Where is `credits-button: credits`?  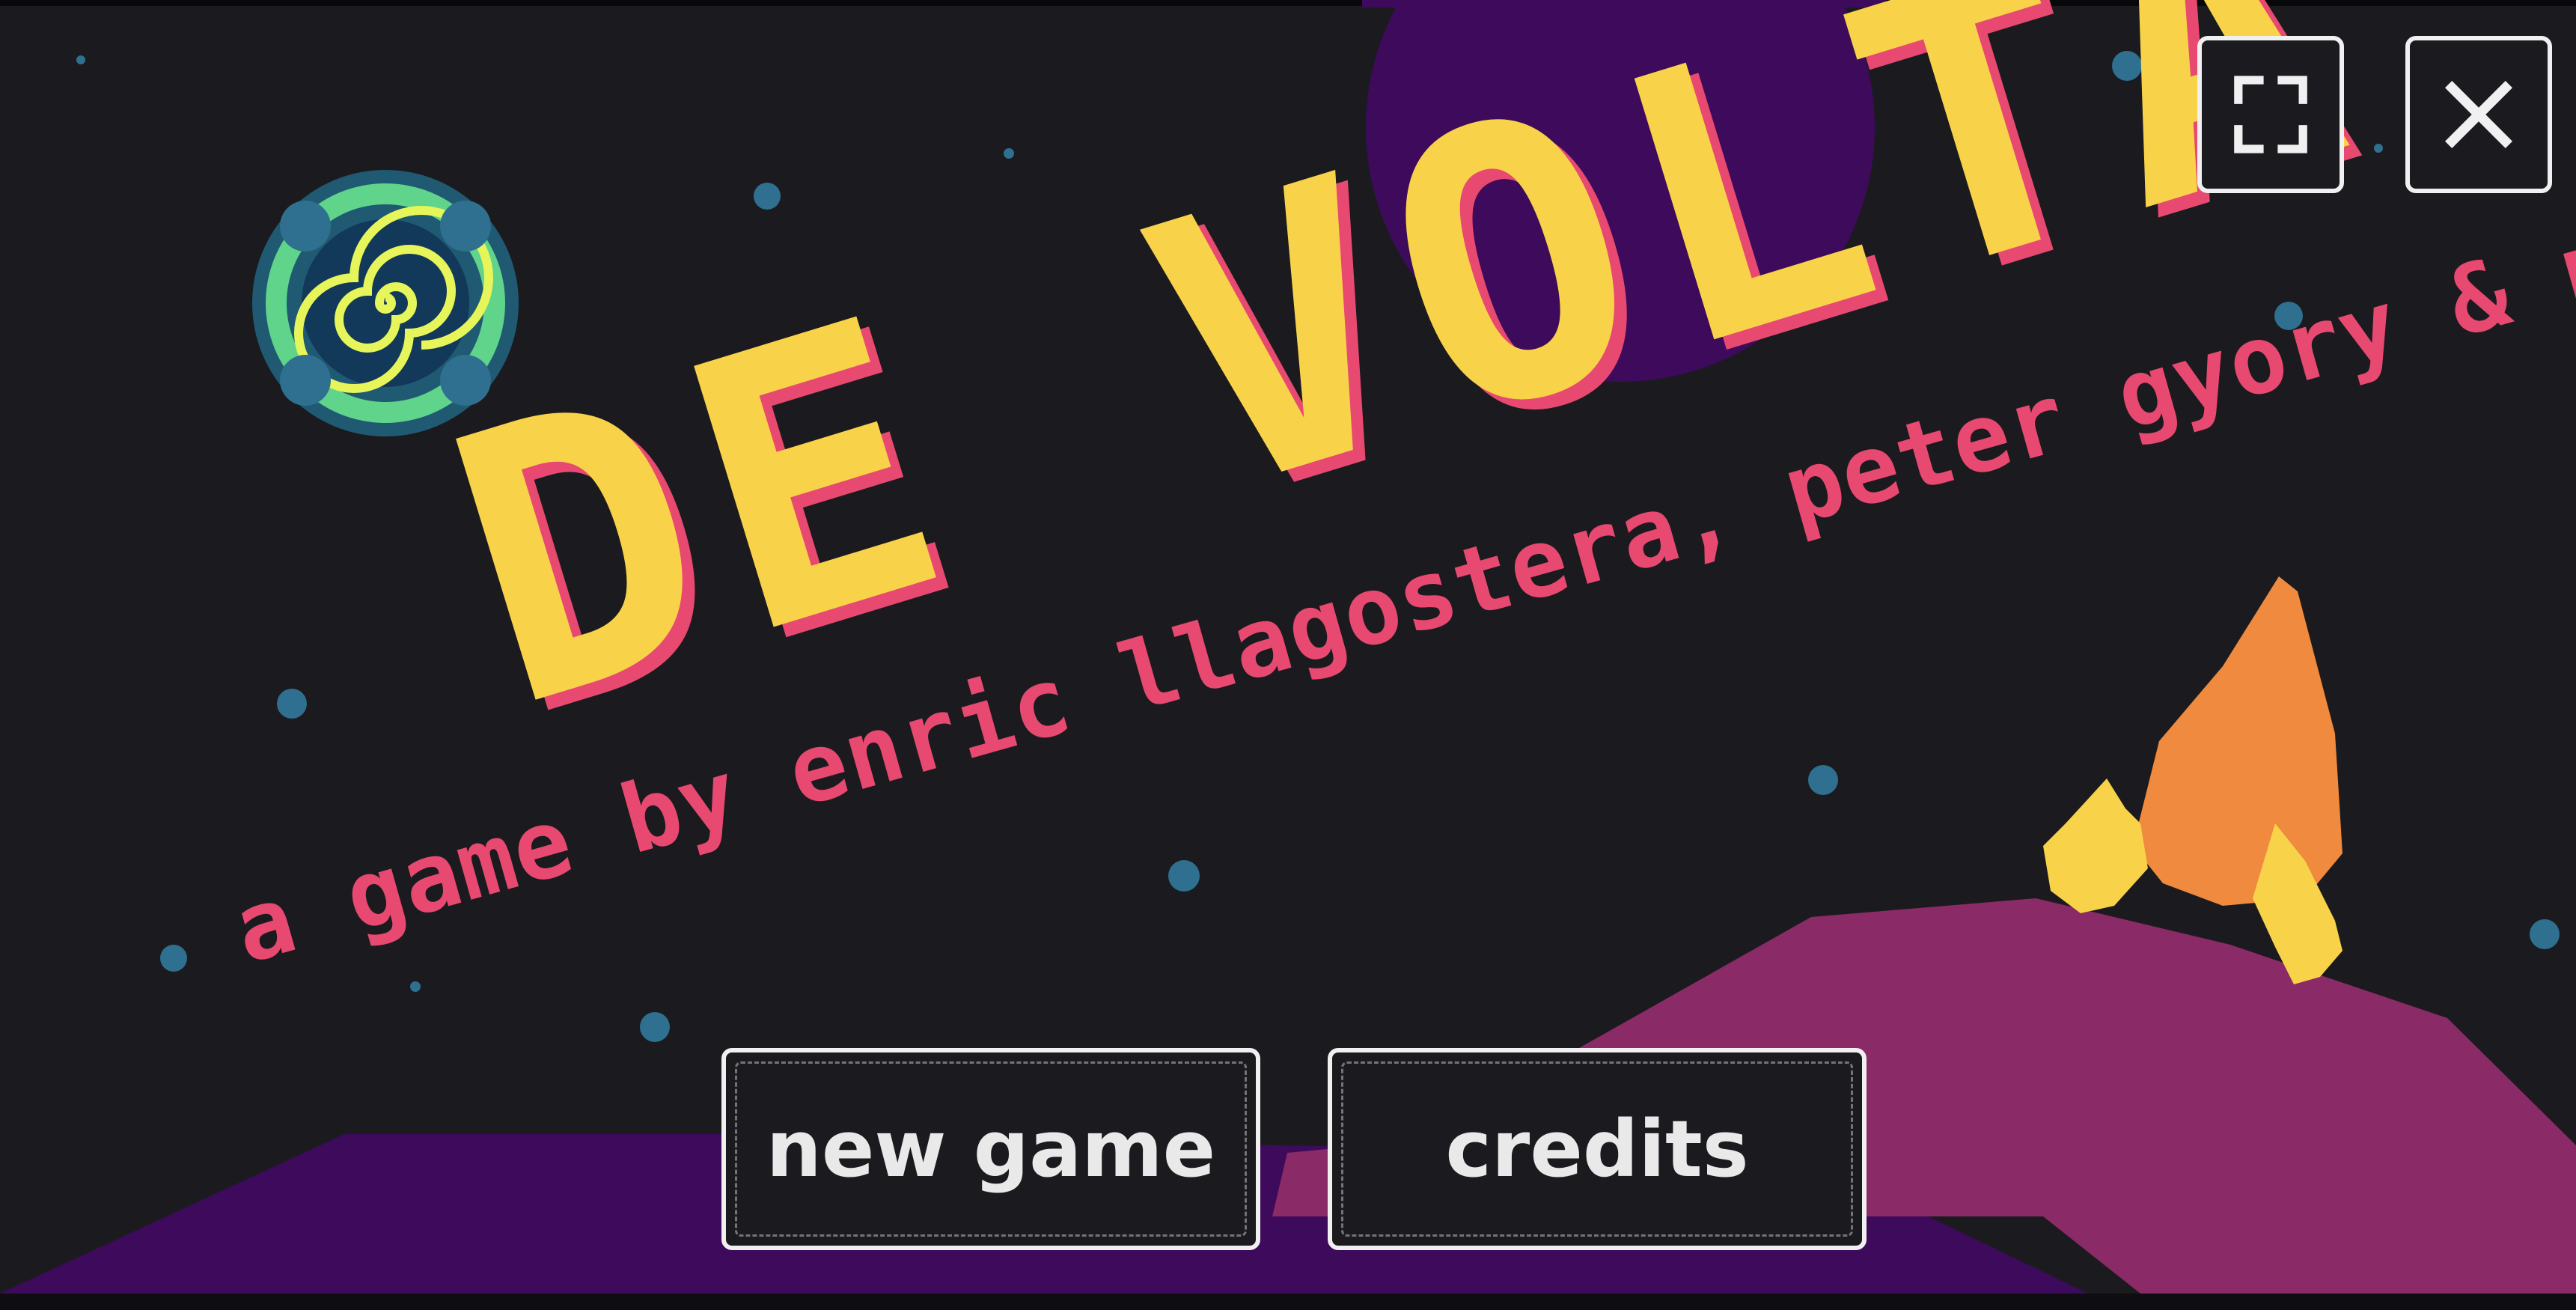
credits-button: credits is located at coordinates (1597, 1149).